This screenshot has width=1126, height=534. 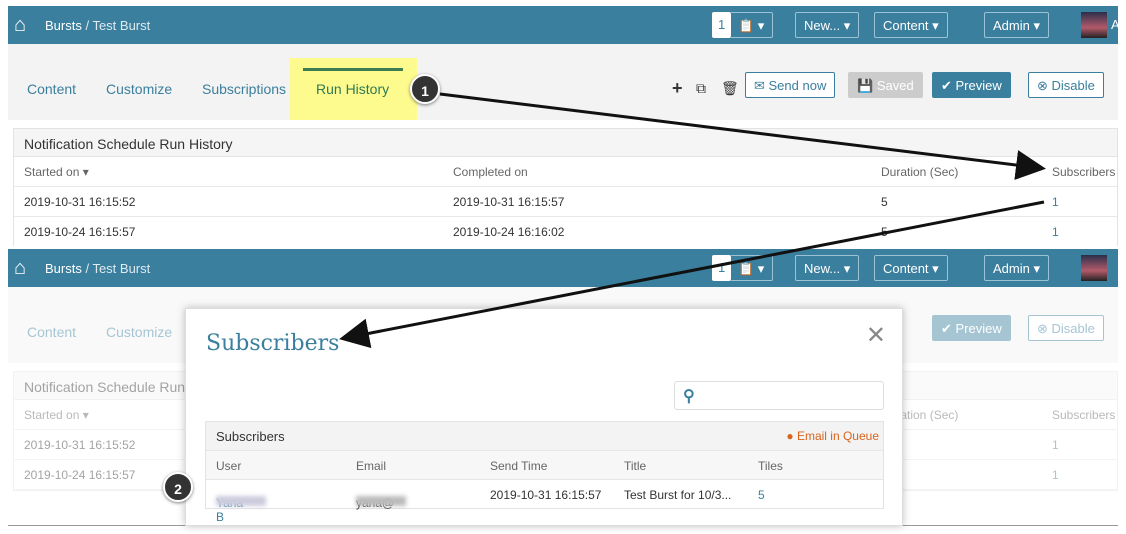 What do you see at coordinates (742, 136) in the screenshot?
I see `arrow-to-subscribers-column` at bounding box center [742, 136].